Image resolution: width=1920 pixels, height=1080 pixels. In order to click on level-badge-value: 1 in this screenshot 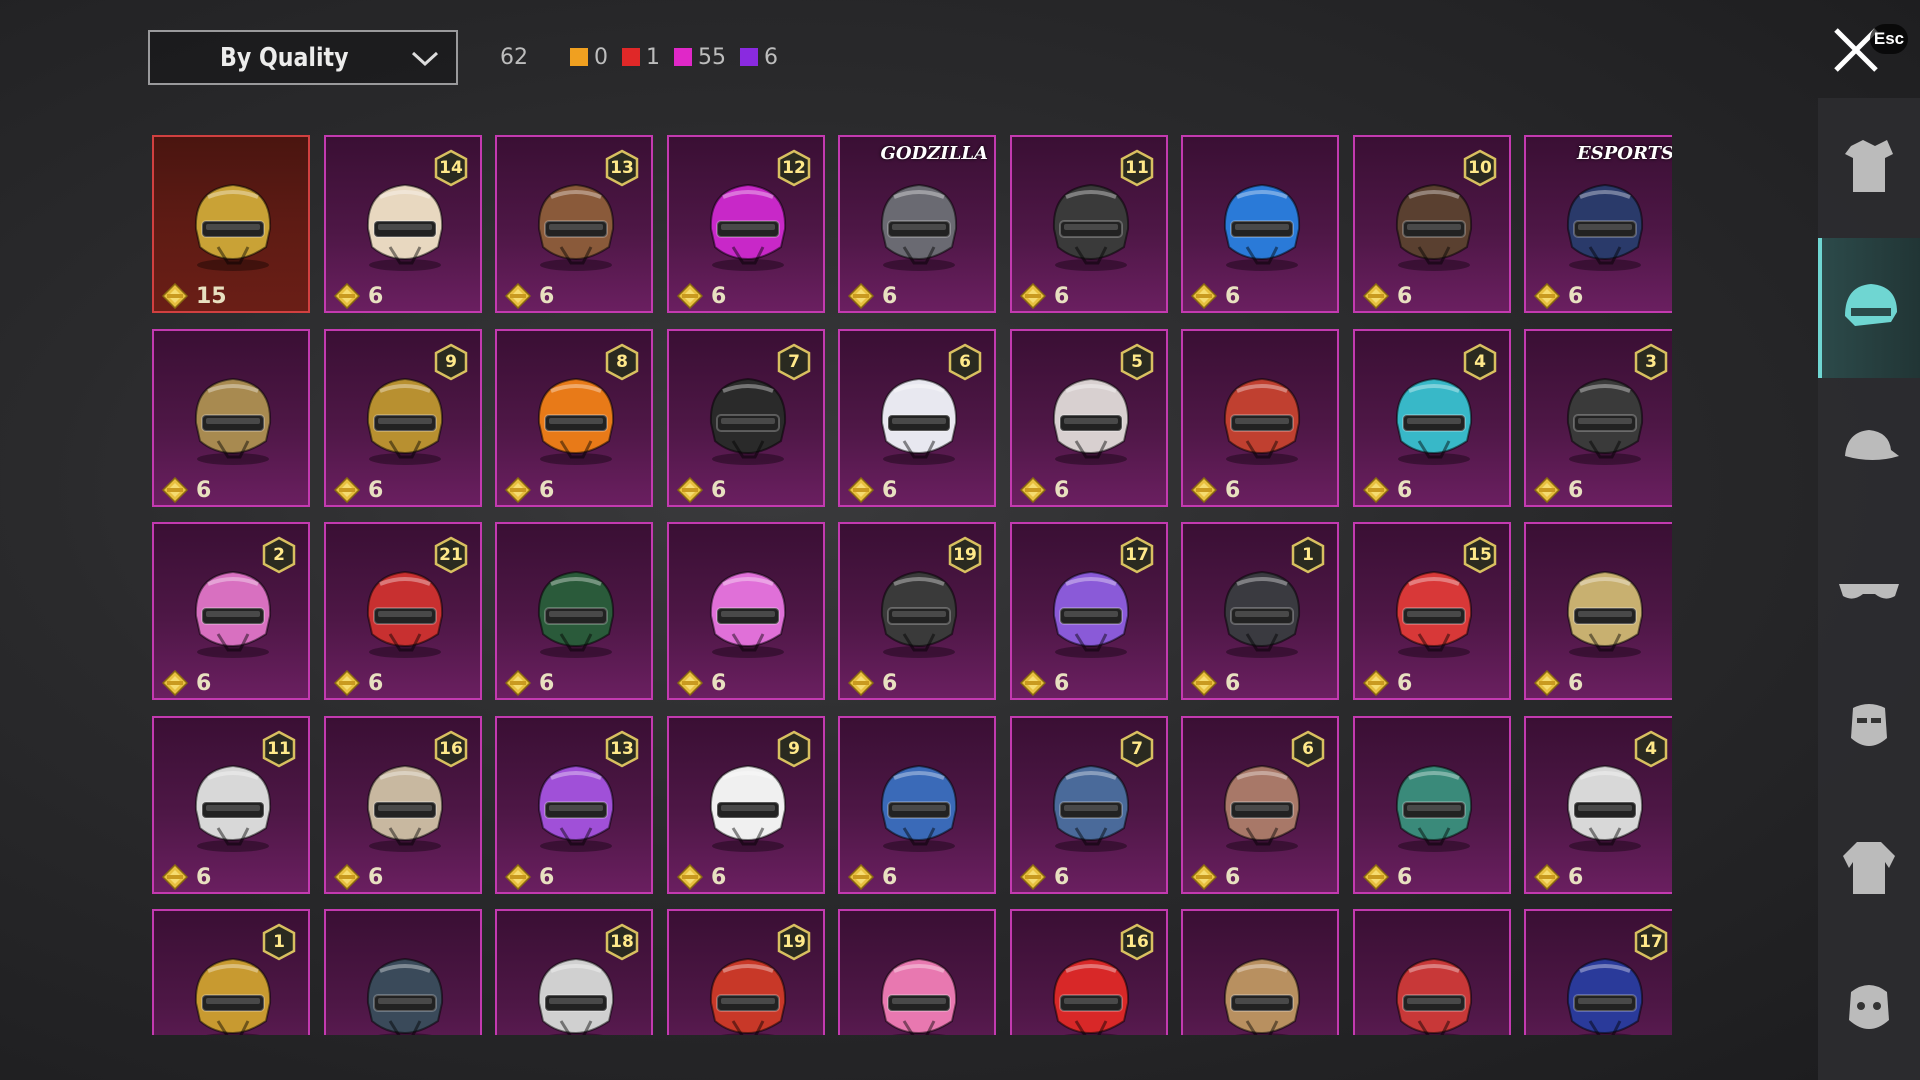, I will do `click(1308, 555)`.